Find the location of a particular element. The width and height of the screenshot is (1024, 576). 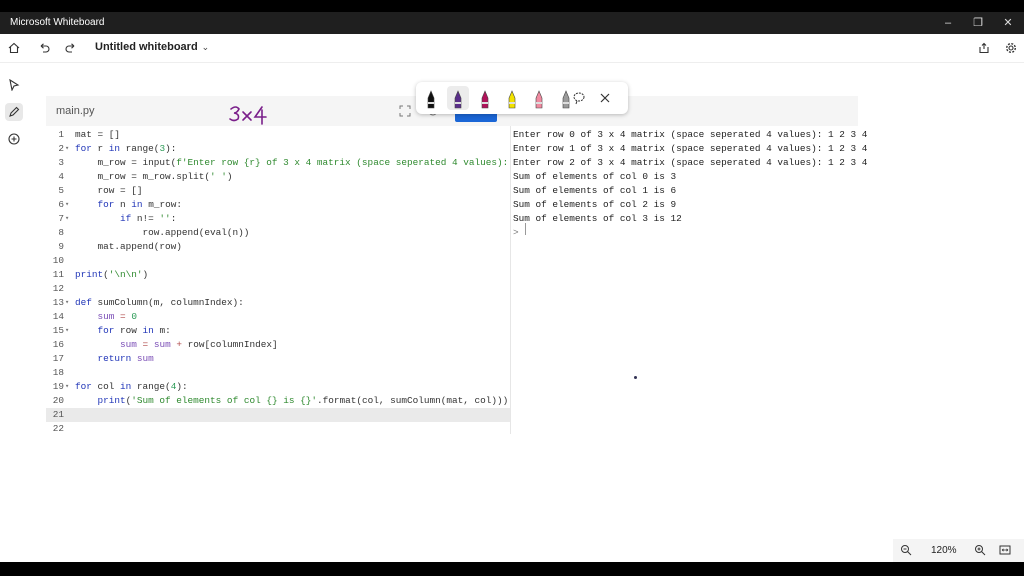

line-number: 11 is located at coordinates (58, 274).